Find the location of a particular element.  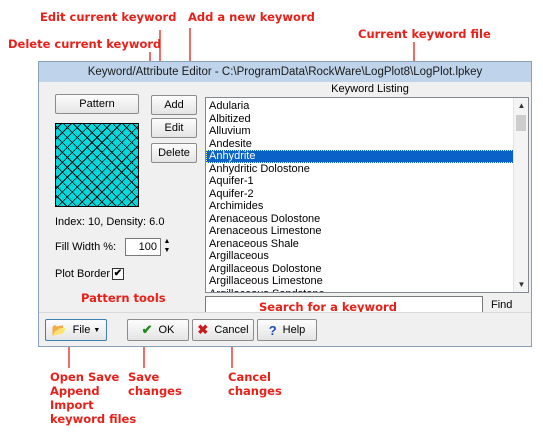

fill-width-label: Fill Width %: is located at coordinates (86, 247).